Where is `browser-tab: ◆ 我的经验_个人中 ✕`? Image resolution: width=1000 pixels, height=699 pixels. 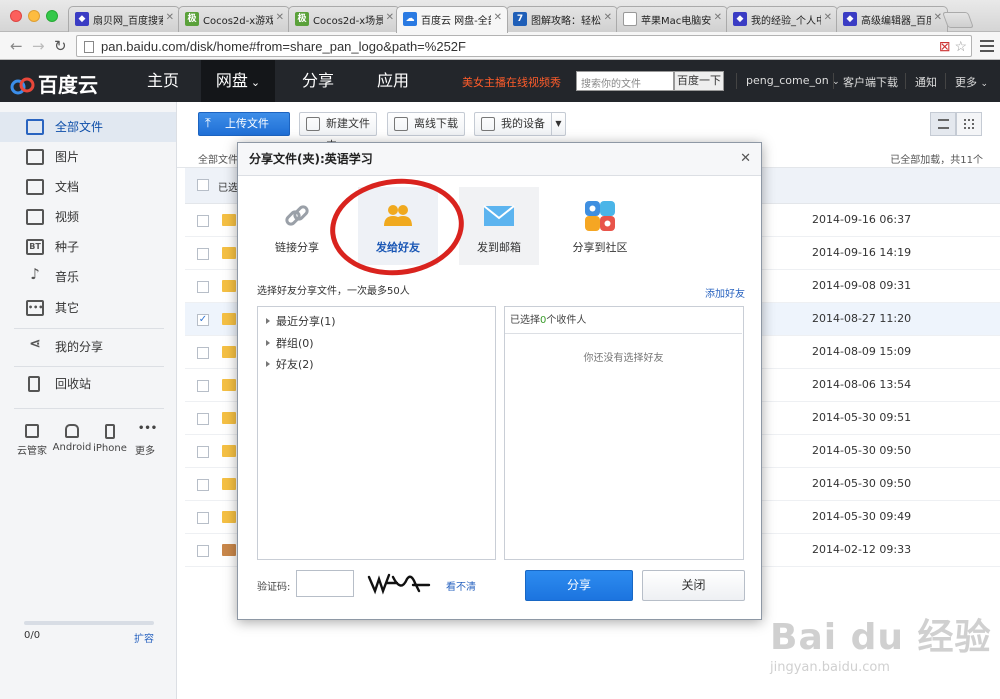 browser-tab: ◆ 我的经验_个人中 ✕ is located at coordinates (782, 19).